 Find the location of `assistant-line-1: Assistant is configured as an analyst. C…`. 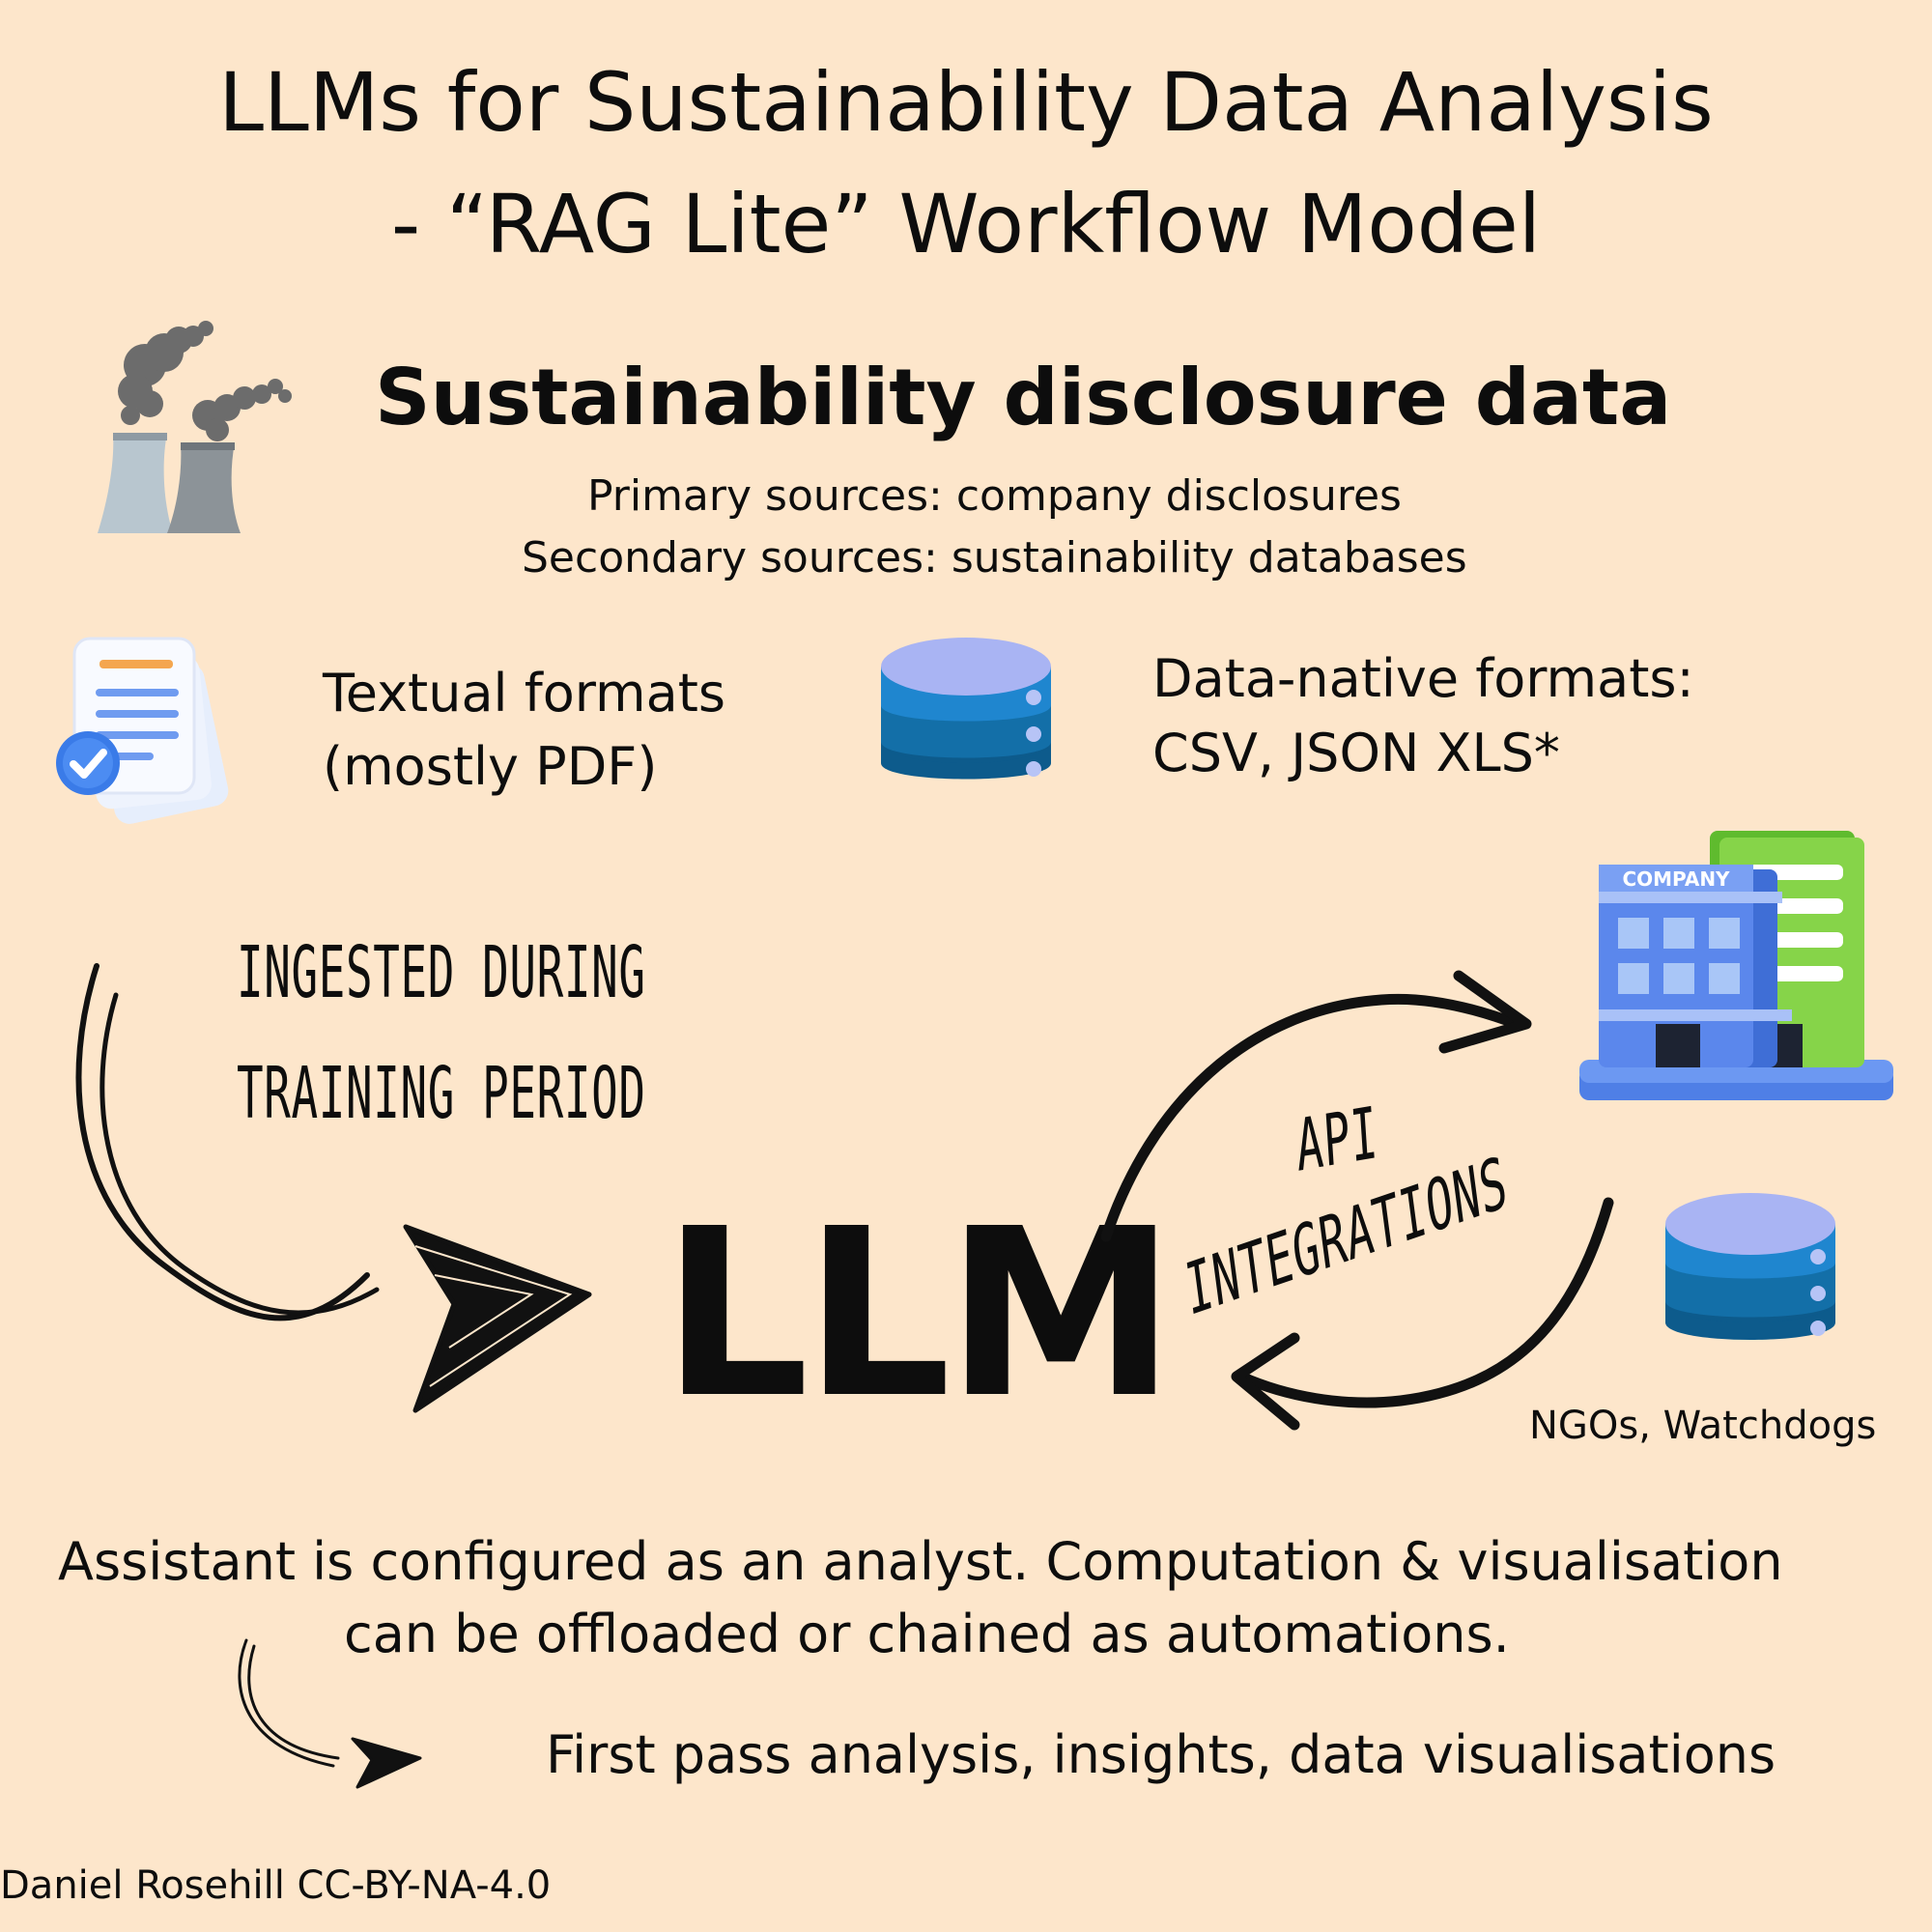

assistant-line-1: Assistant is configured as an analyst. C… is located at coordinates (920, 1561).